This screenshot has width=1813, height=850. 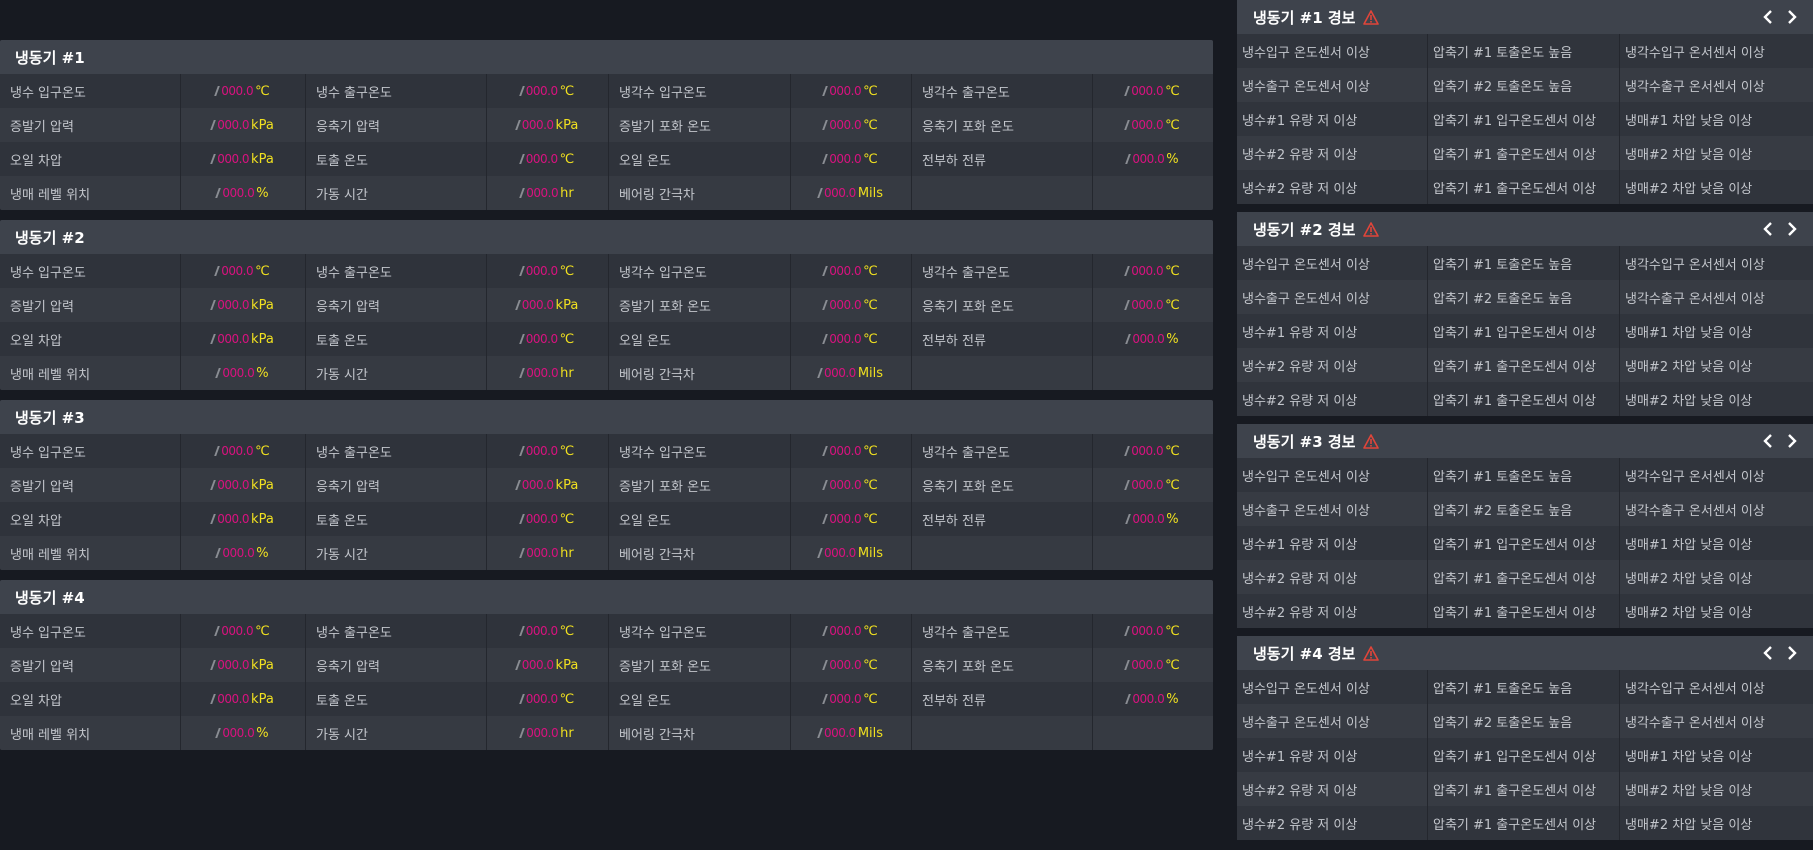 What do you see at coordinates (1332, 85) in the screenshot?
I see `alarm-item: 냉수출구 온도센서 이상` at bounding box center [1332, 85].